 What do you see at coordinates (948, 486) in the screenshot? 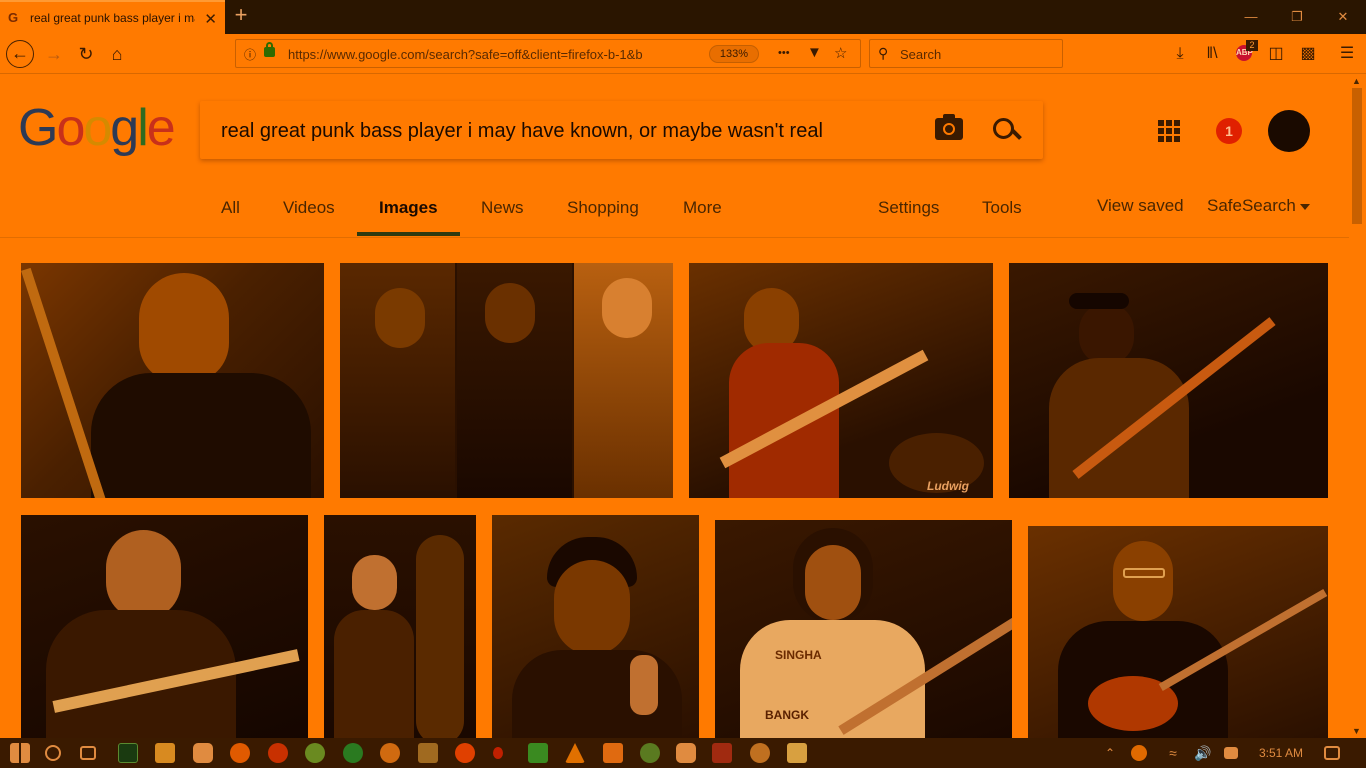
I see `drum-brand-label: Ludwig` at bounding box center [948, 486].